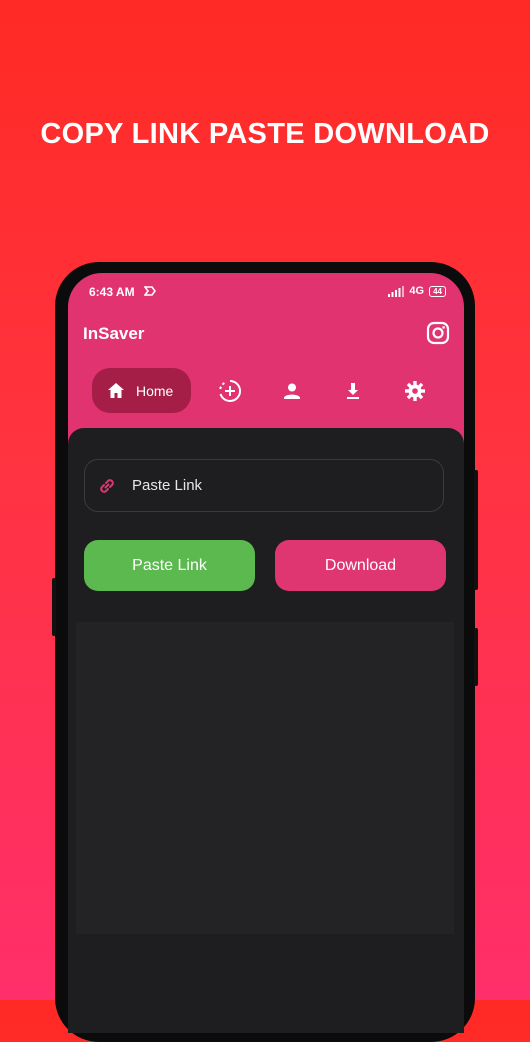 This screenshot has height=1042, width=530. What do you see at coordinates (107, 486) in the screenshot?
I see `link-icon` at bounding box center [107, 486].